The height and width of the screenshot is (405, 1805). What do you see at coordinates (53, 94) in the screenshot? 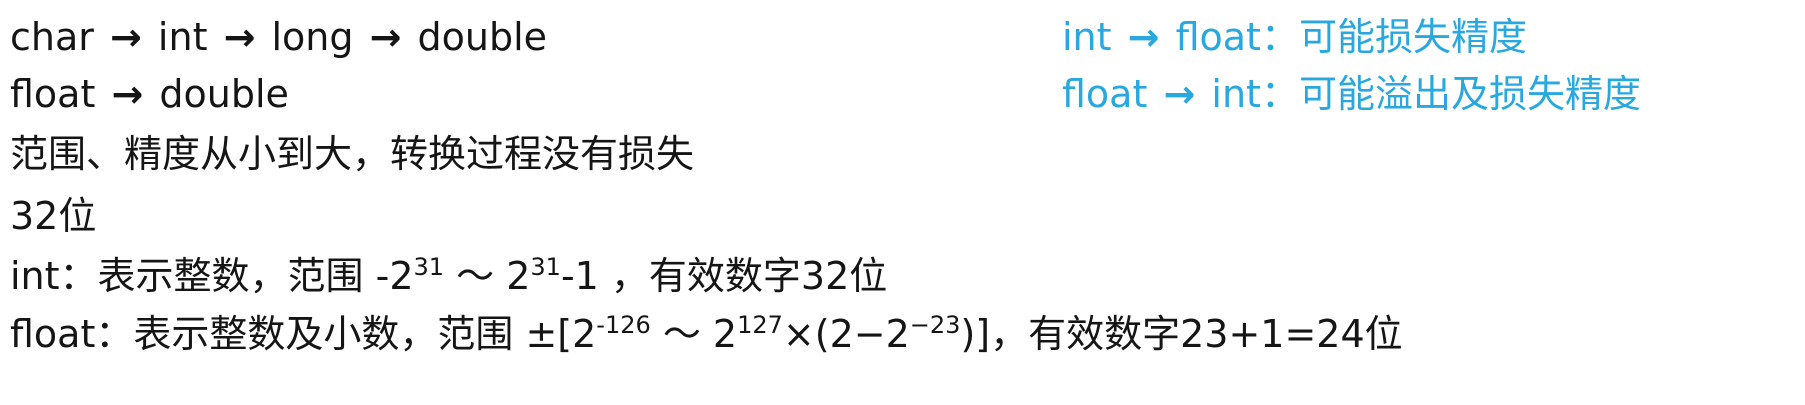
I see `type-float: float` at bounding box center [53, 94].